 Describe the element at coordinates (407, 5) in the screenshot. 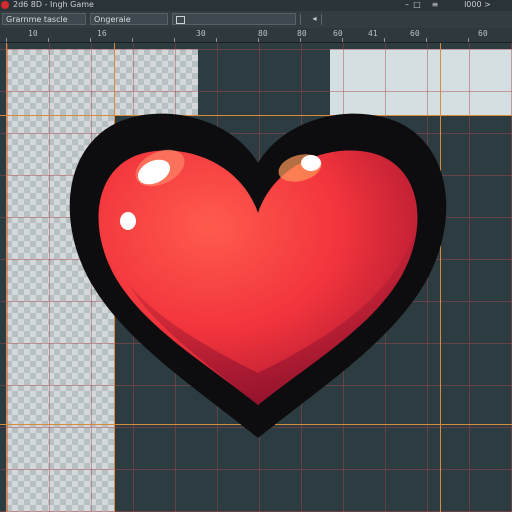

I see `minimize-icon: –` at that location.